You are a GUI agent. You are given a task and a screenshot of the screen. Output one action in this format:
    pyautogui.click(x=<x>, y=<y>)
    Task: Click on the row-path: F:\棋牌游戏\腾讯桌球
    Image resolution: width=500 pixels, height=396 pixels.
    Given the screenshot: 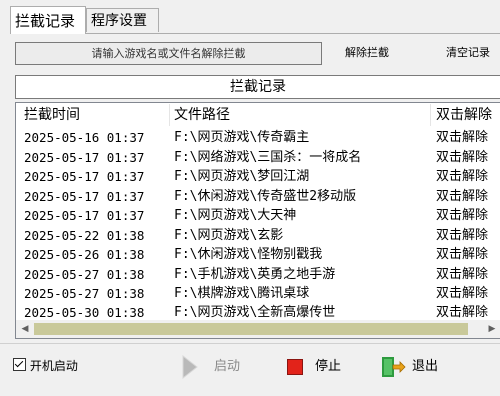 What is the action you would take?
    pyautogui.click(x=242, y=293)
    